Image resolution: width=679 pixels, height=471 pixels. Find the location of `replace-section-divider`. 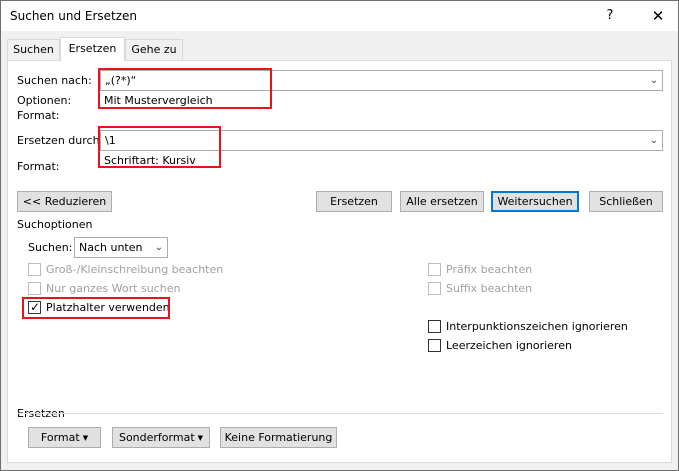

replace-section-divider is located at coordinates (340, 413).